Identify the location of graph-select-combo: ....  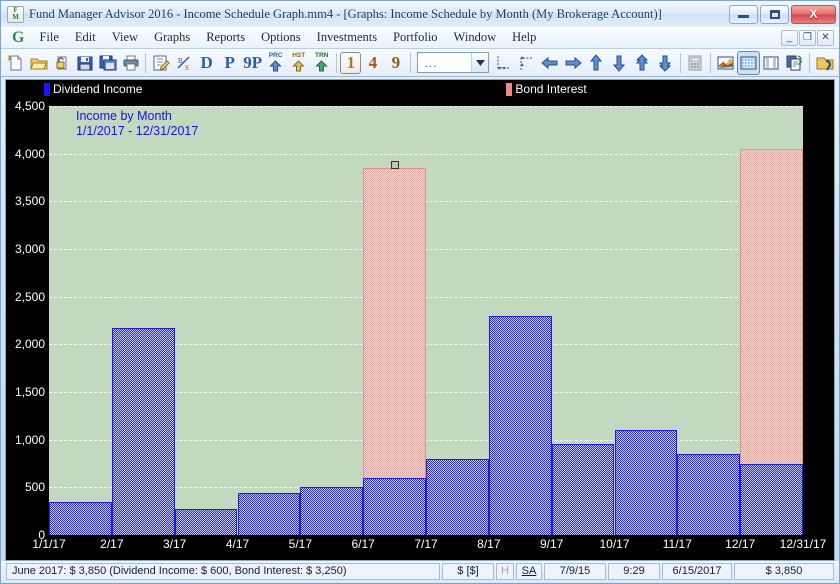
(453, 62).